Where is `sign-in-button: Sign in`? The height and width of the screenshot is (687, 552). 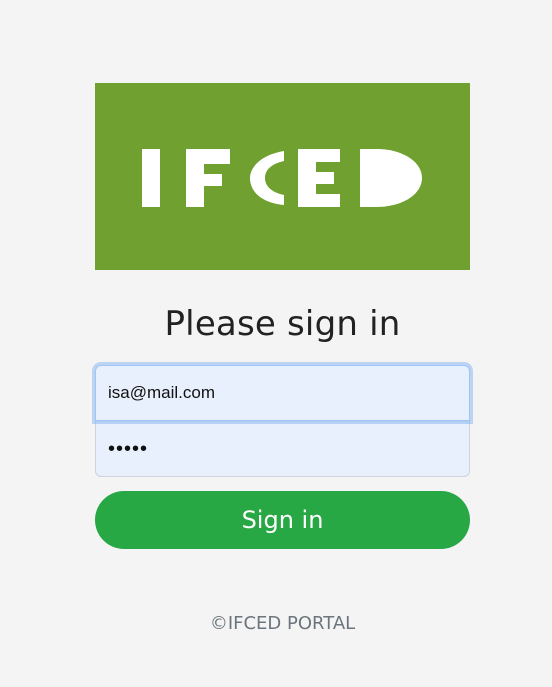 sign-in-button: Sign in is located at coordinates (282, 520).